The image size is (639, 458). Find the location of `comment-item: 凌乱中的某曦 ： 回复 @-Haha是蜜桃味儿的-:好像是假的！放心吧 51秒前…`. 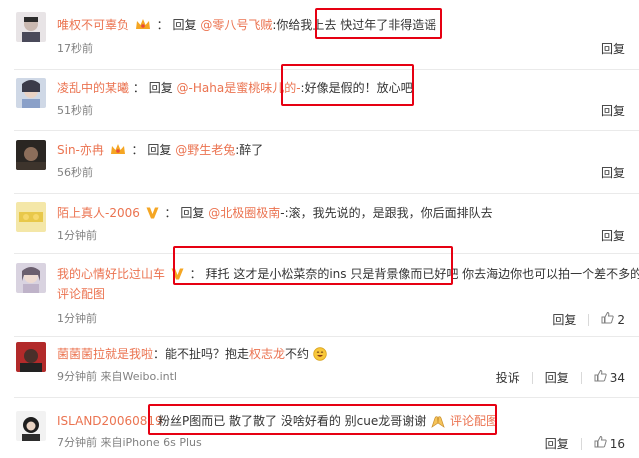

comment-item: 凌乱中的某曦 ： 回复 @-Haha是蜜桃味儿的-:好像是假的！放心吧 51秒前… is located at coordinates (319, 96).